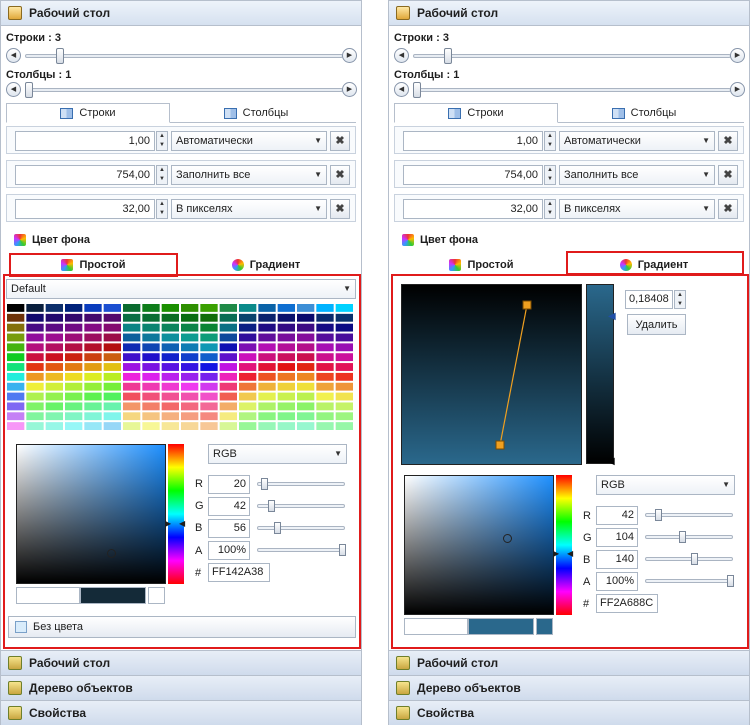  What do you see at coordinates (60, 56) in the screenshot?
I see `rows-slider-thumb` at bounding box center [60, 56].